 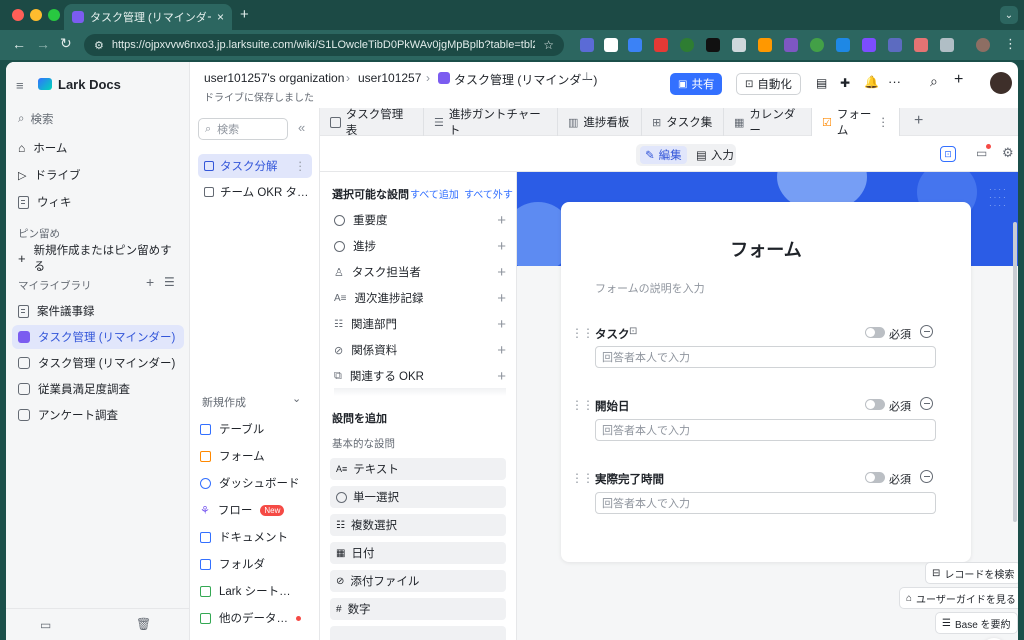 What do you see at coordinates (98, 389) in the screenshot?
I see `library-item: 従業員満足度調査` at bounding box center [98, 389].